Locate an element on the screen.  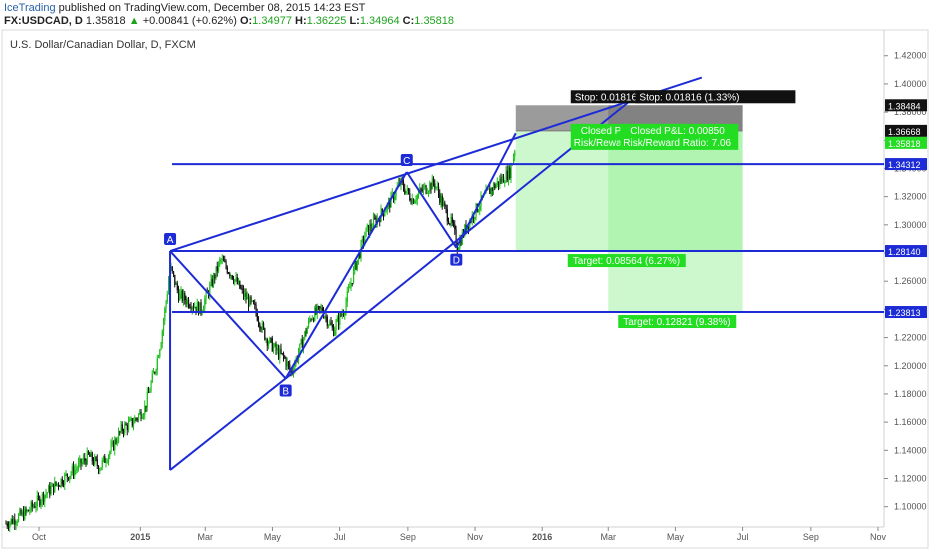
x-tick-label: Jul is located at coordinates (340, 537).